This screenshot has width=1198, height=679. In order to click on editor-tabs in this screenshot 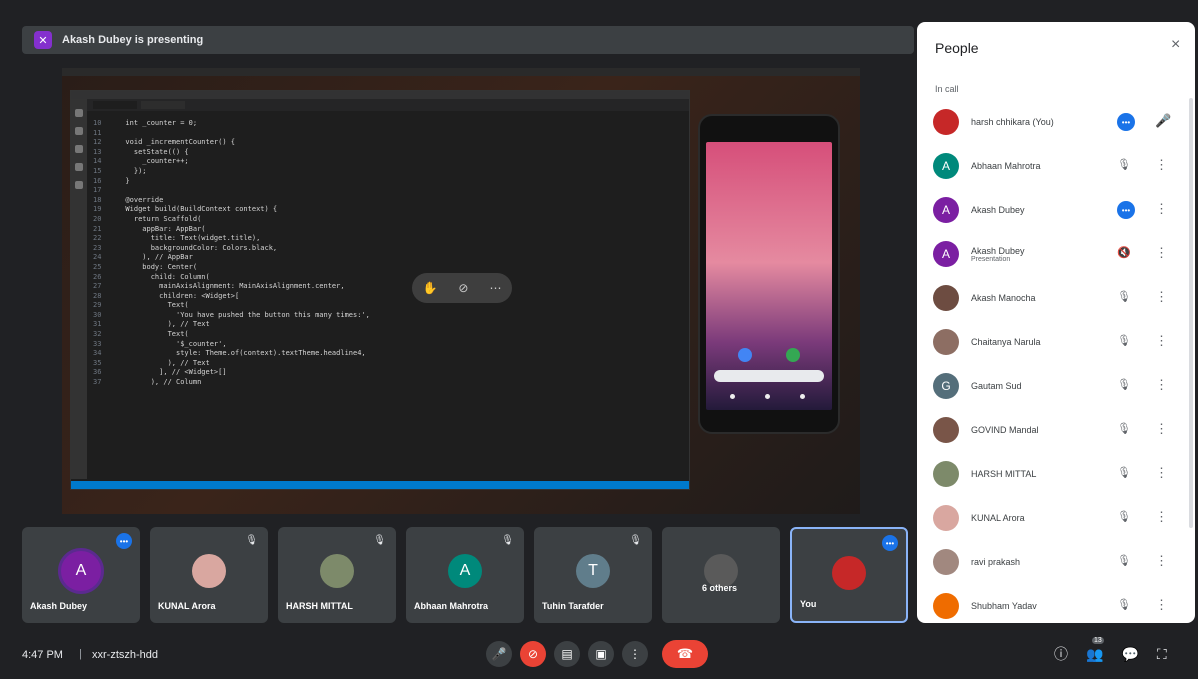, I will do `click(380, 105)`.